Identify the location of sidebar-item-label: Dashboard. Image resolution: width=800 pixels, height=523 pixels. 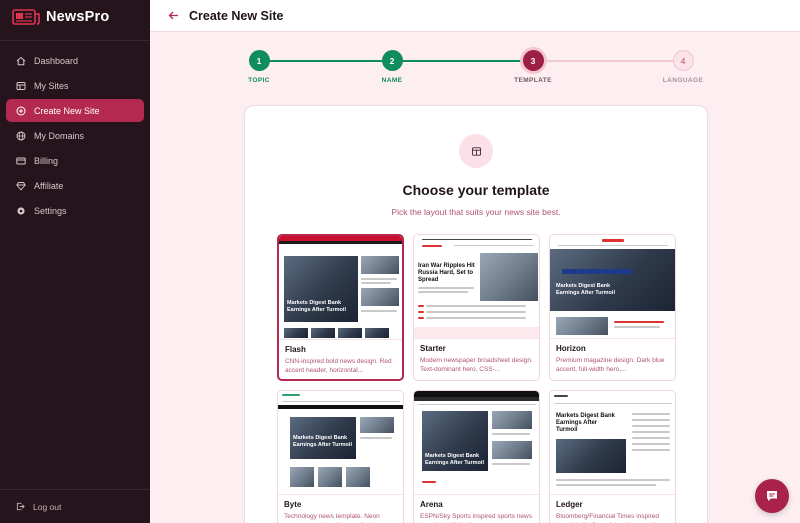
(56, 60).